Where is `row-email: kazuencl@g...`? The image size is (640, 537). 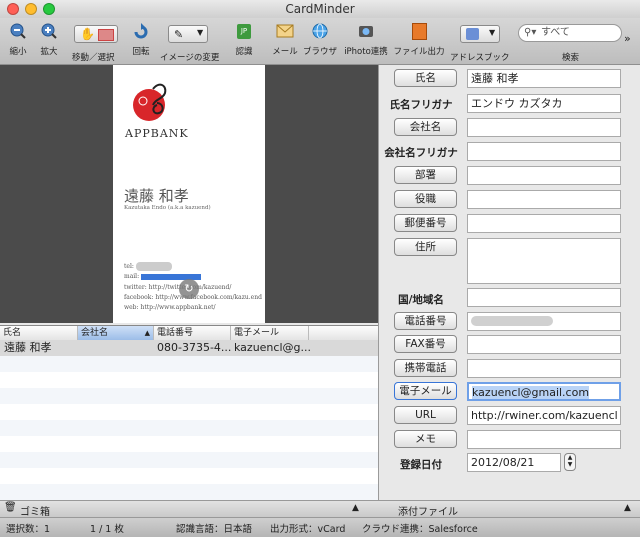
row-email: kazuencl@g... is located at coordinates (272, 347).